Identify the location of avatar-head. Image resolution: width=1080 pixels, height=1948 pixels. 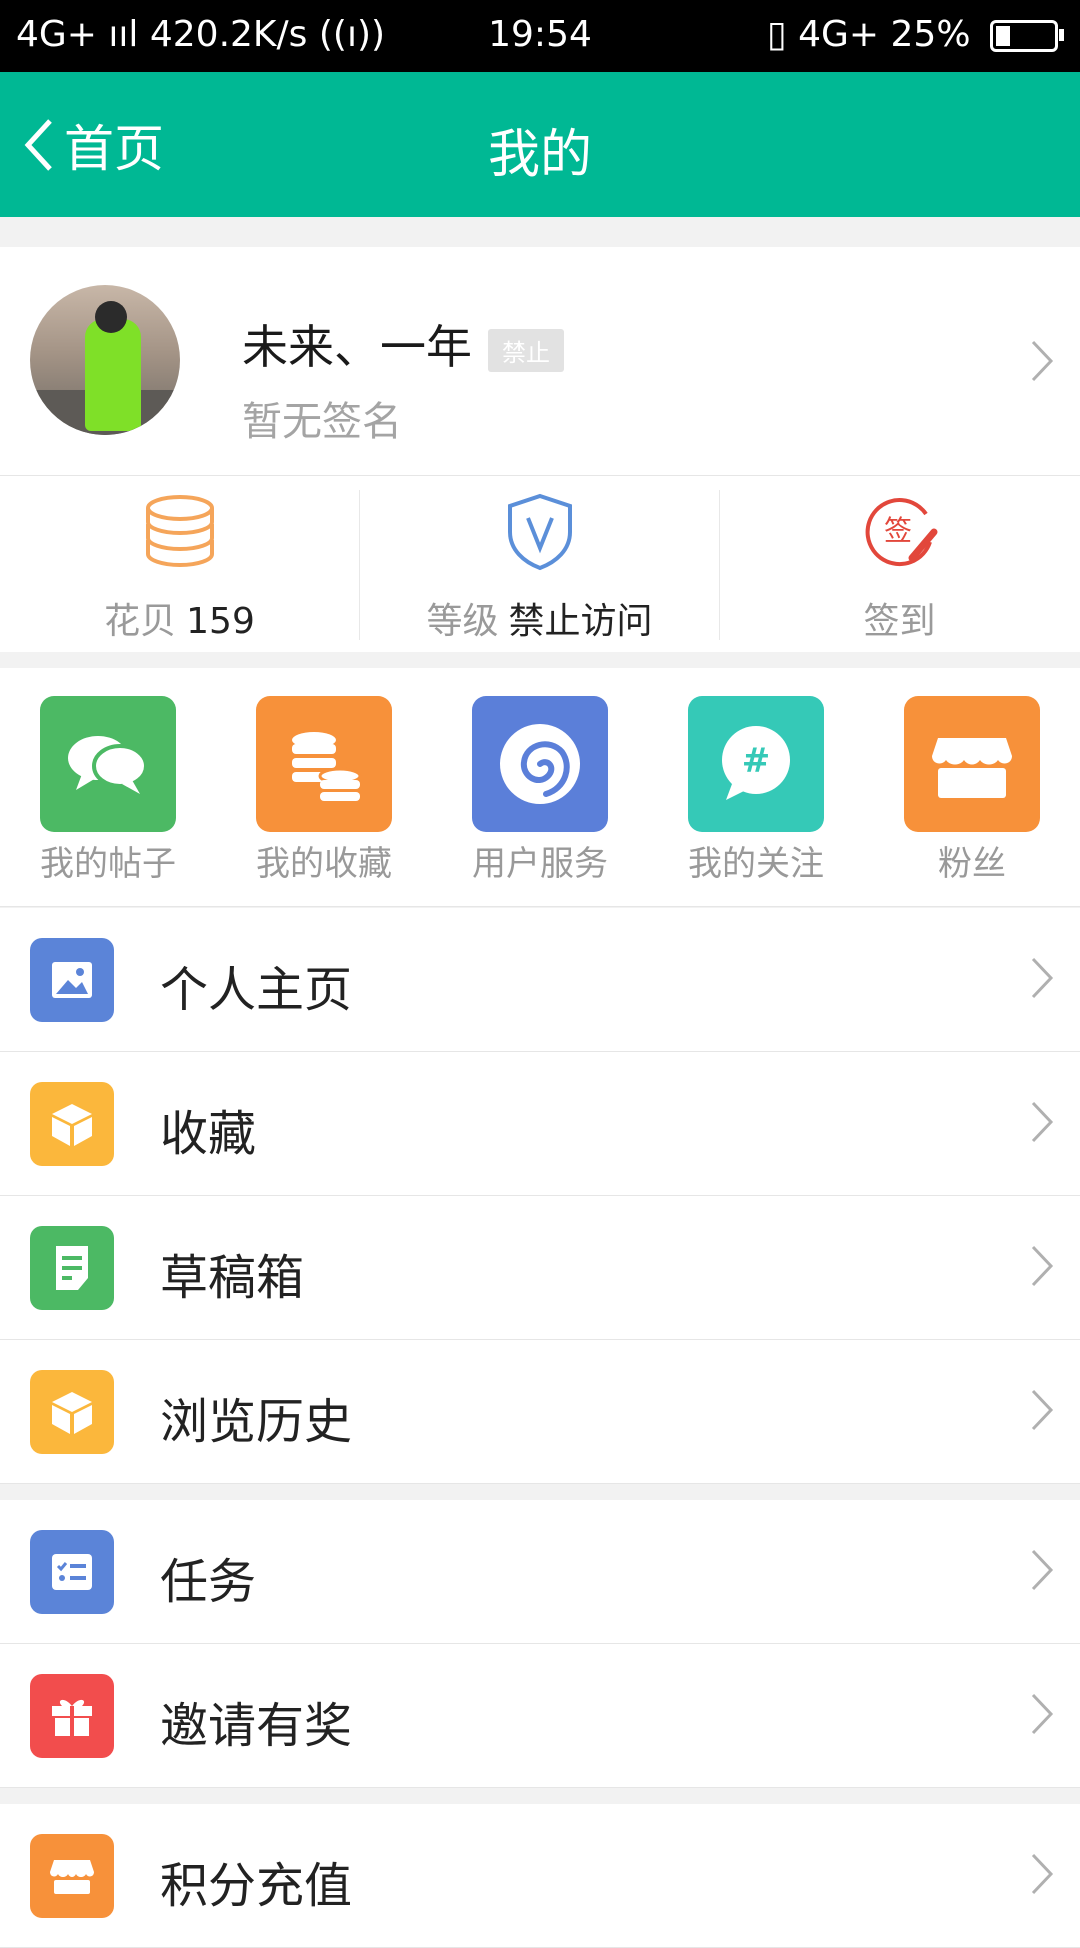
(111, 317).